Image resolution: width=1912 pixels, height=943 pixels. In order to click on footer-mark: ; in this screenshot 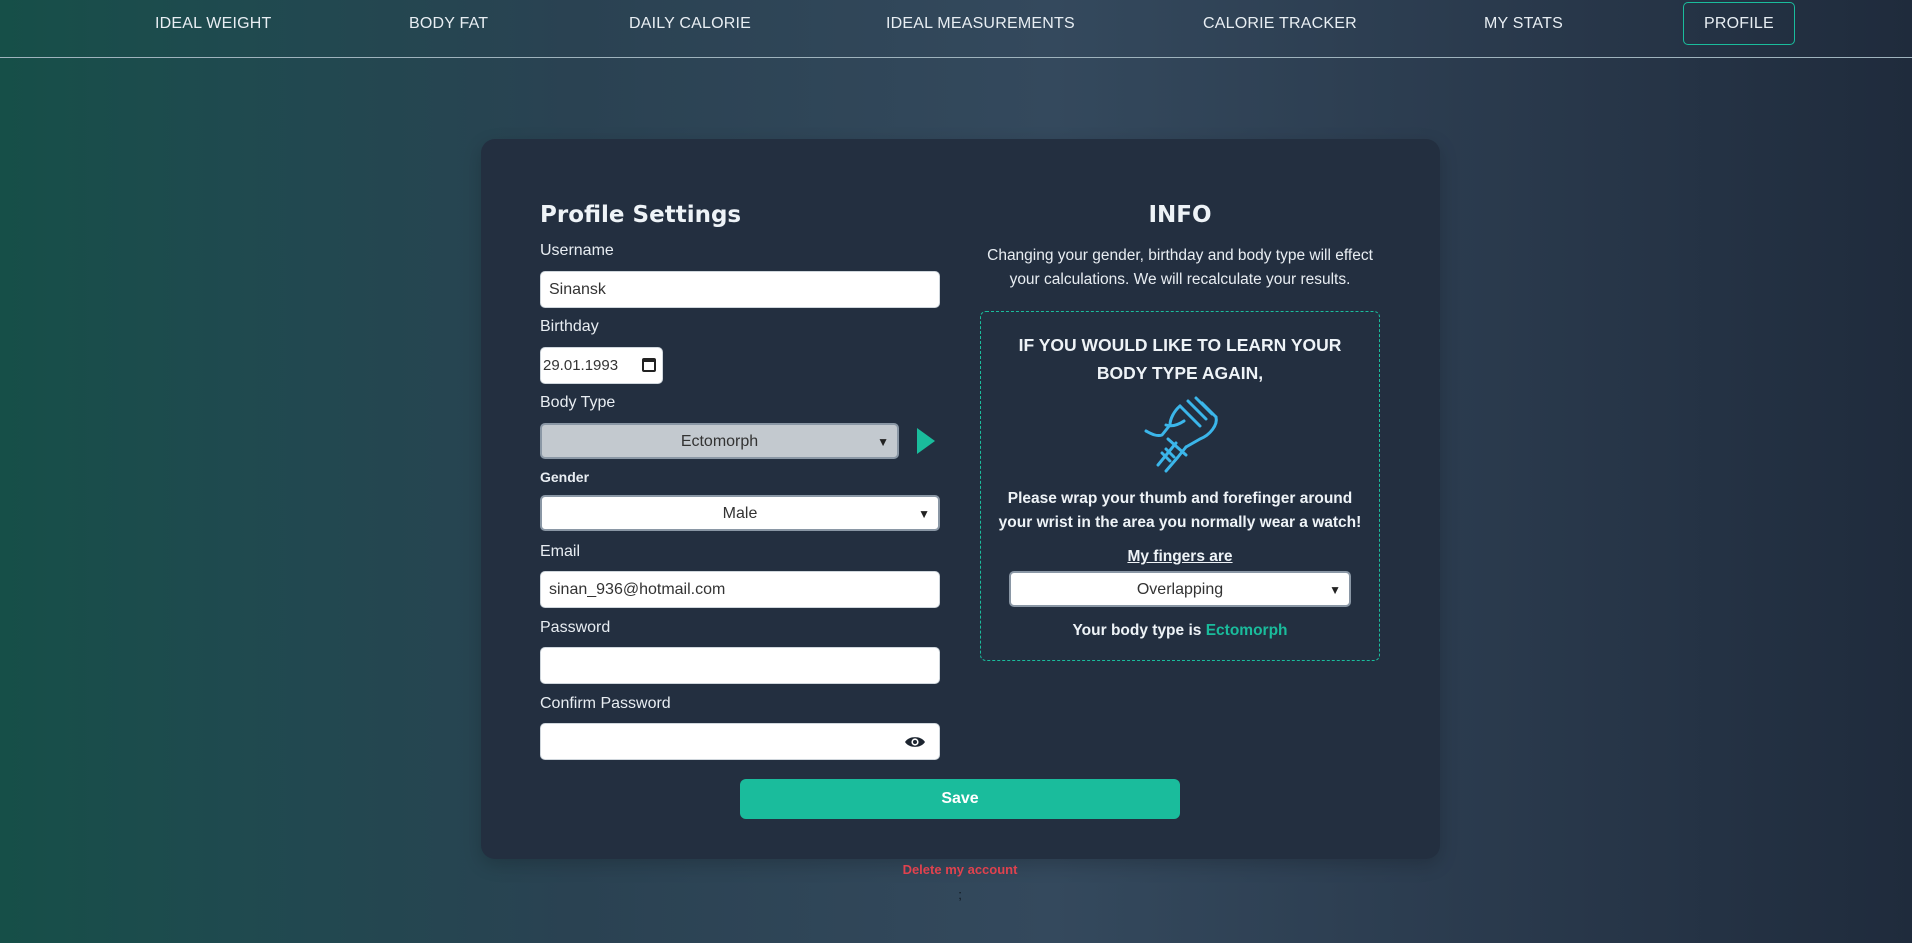, I will do `click(960, 894)`.